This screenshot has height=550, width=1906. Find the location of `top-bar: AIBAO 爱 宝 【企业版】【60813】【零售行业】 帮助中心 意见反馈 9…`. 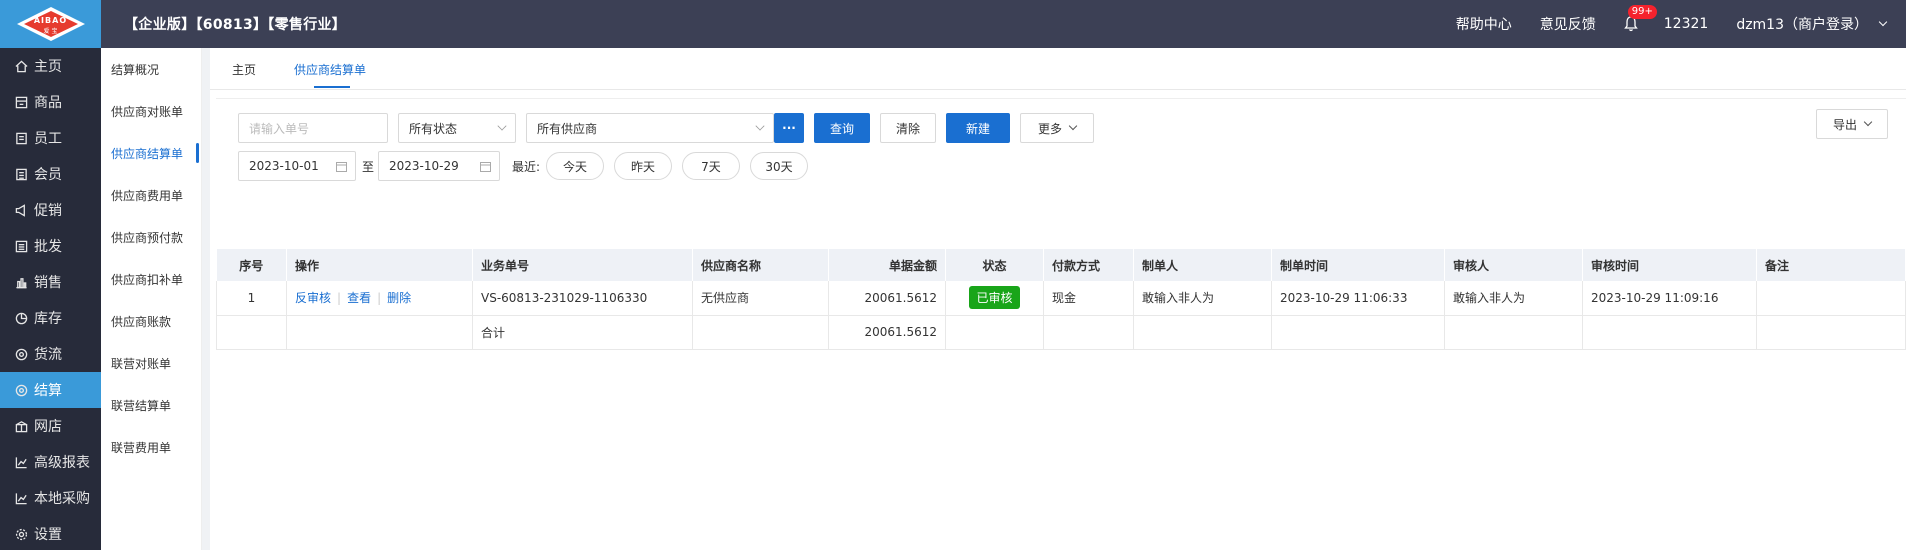

top-bar: AIBAO 爱 宝 【企业版】【60813】【零售行业】 帮助中心 意见反馈 9… is located at coordinates (953, 24).